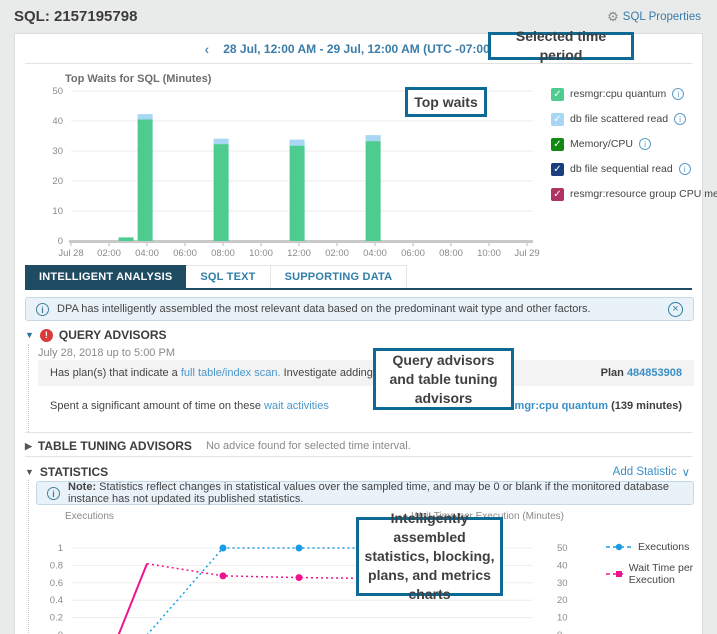 The image size is (717, 634). What do you see at coordinates (231, 373) in the screenshot?
I see `full-table-scan-link: full table/index scan.` at bounding box center [231, 373].